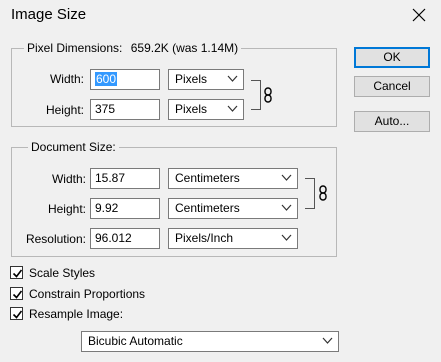  I want to click on document-link-bracket, so click(310, 193).